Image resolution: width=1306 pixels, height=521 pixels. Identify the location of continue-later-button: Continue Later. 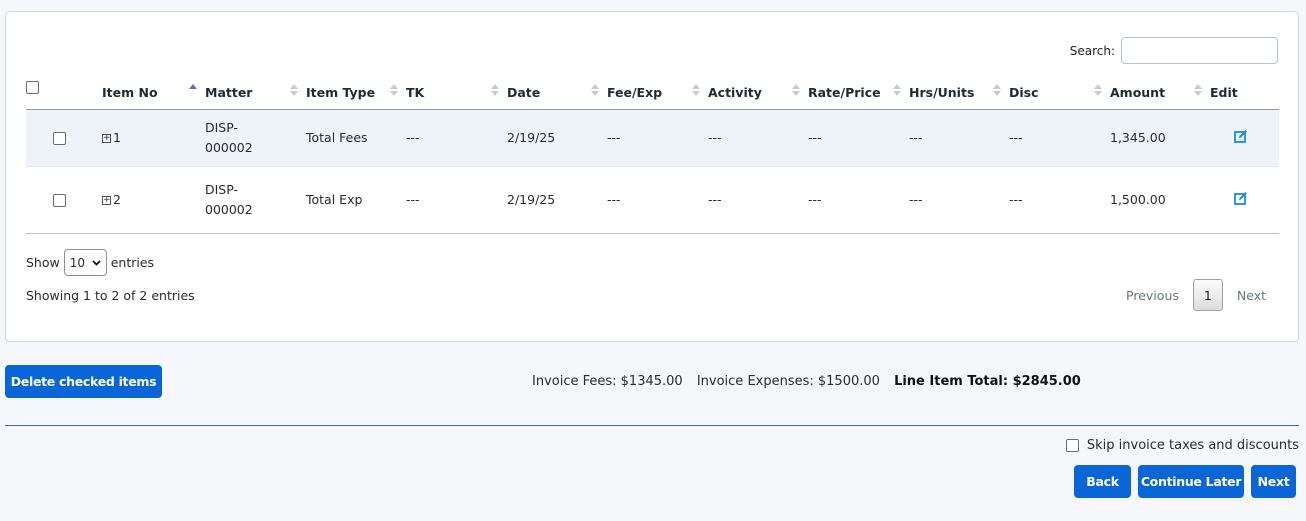
(1191, 481).